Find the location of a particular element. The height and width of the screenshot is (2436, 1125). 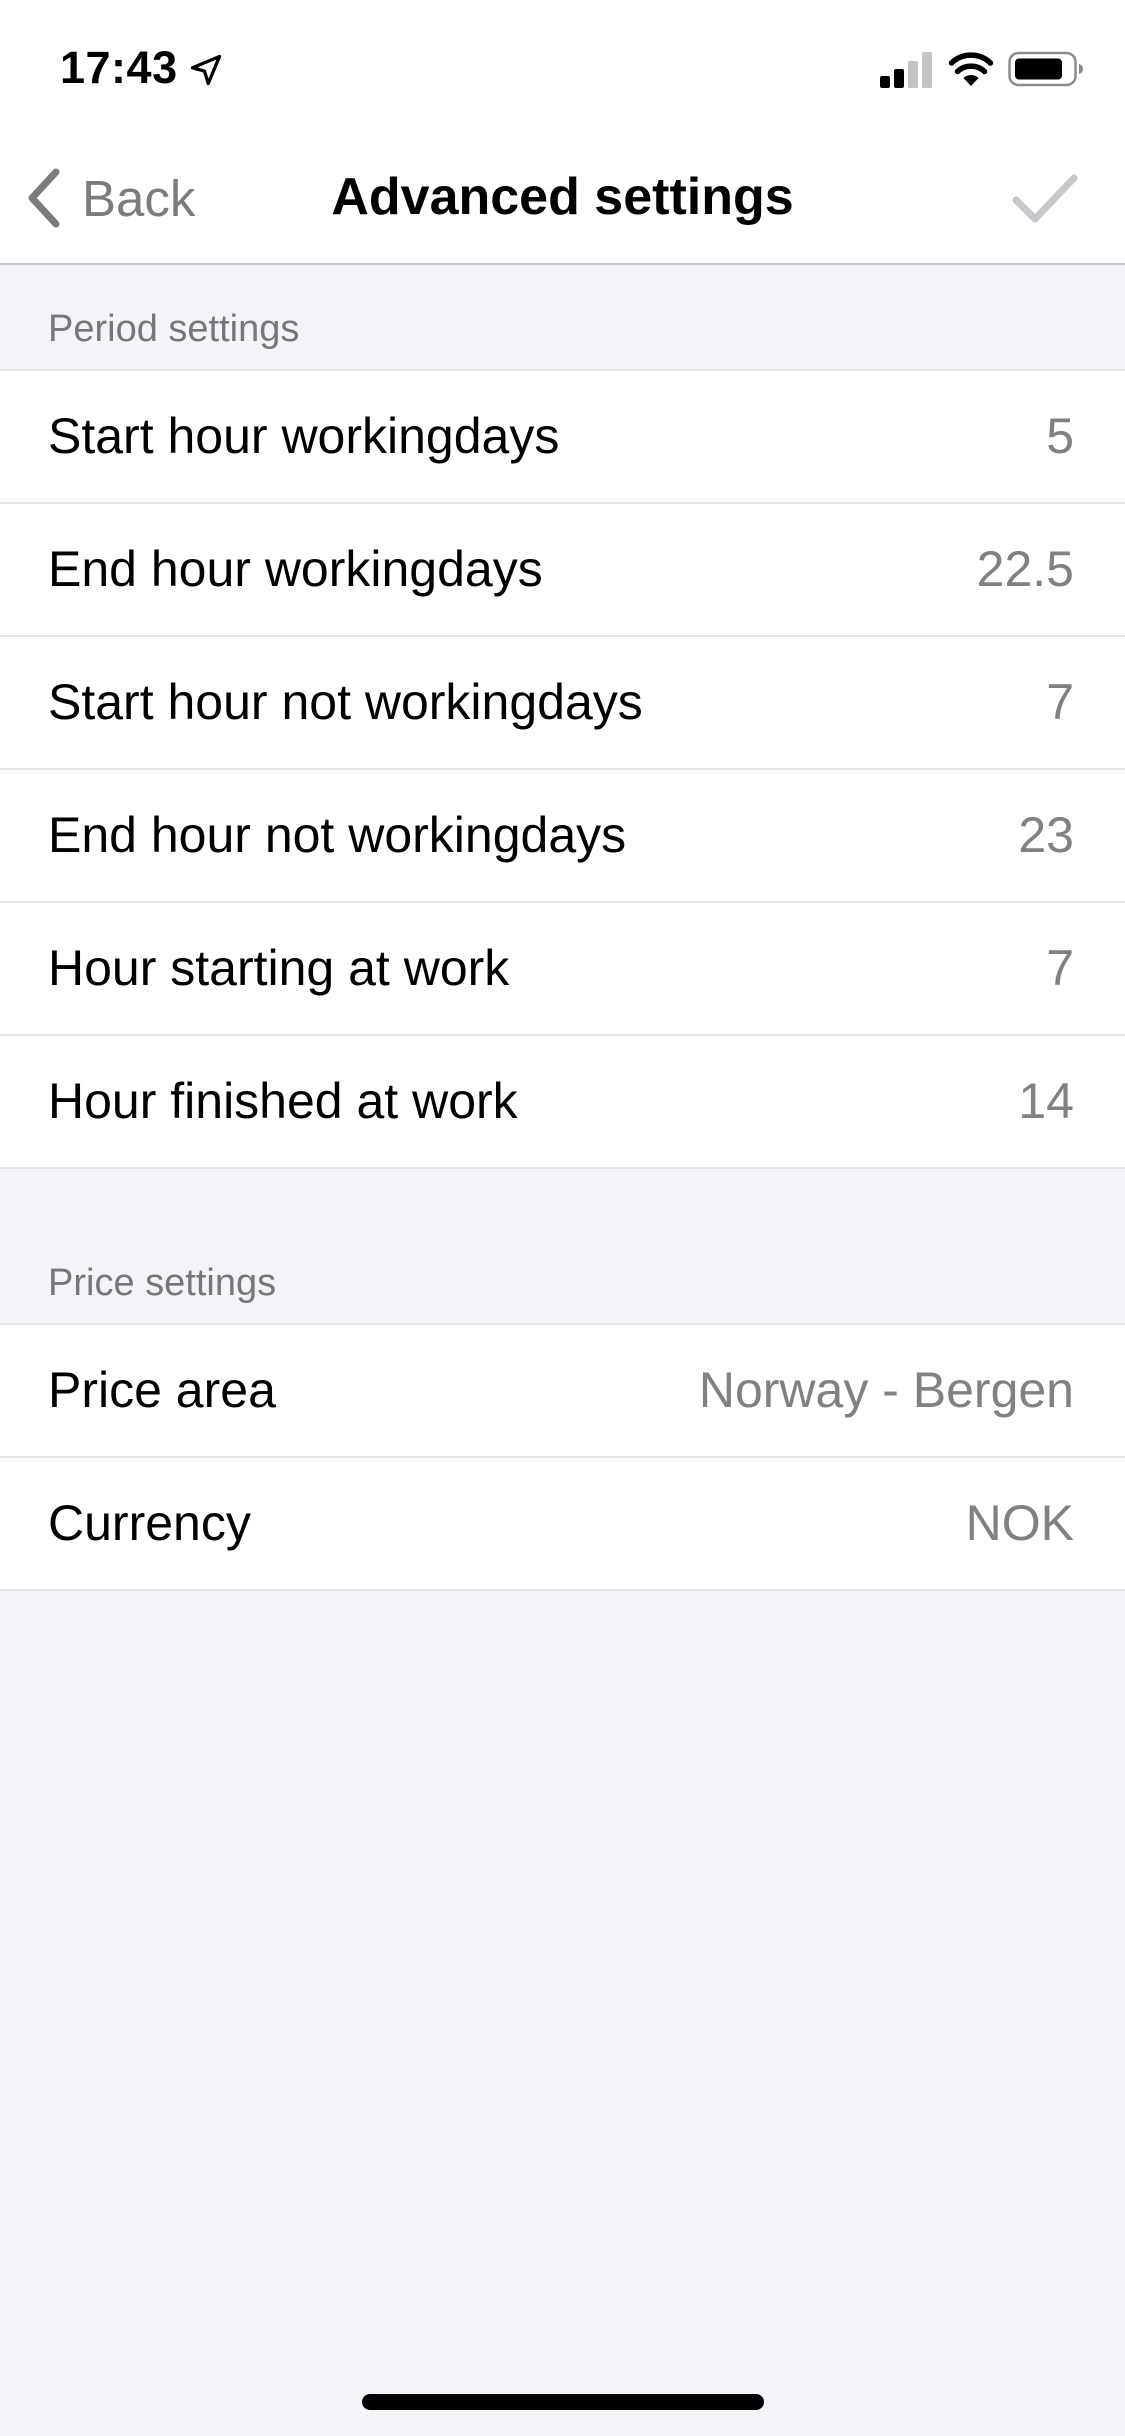

row-value: NOK is located at coordinates (1019, 1523).